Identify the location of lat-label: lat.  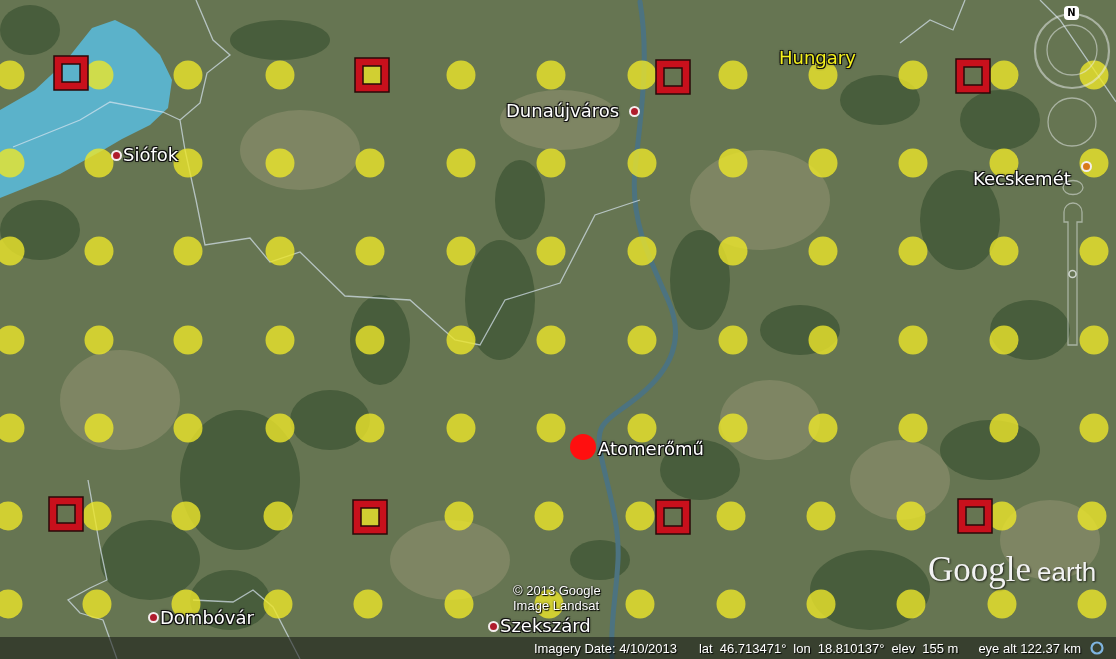
(705, 648).